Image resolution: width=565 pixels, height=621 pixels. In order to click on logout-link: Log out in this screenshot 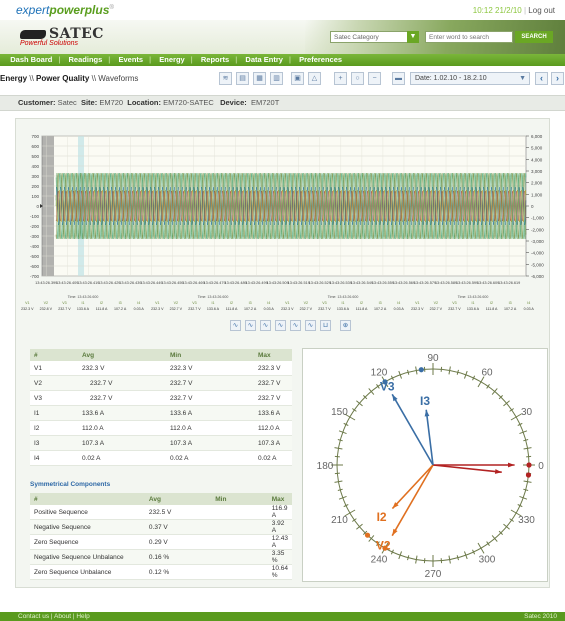, I will do `click(541, 10)`.